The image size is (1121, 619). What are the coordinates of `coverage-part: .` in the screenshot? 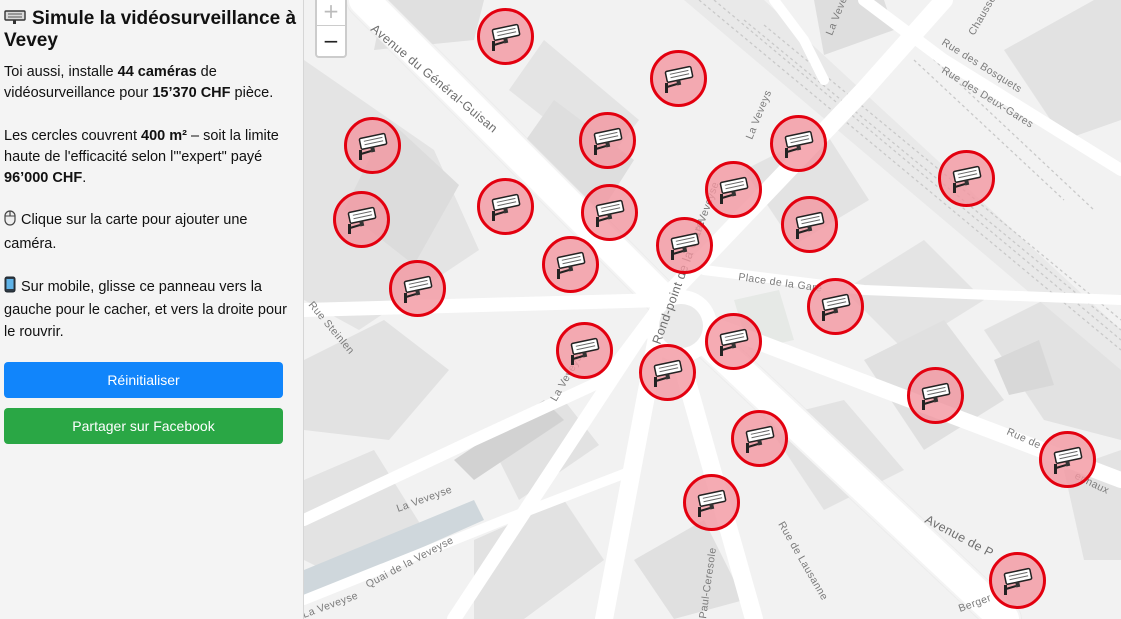 It's located at (84, 178).